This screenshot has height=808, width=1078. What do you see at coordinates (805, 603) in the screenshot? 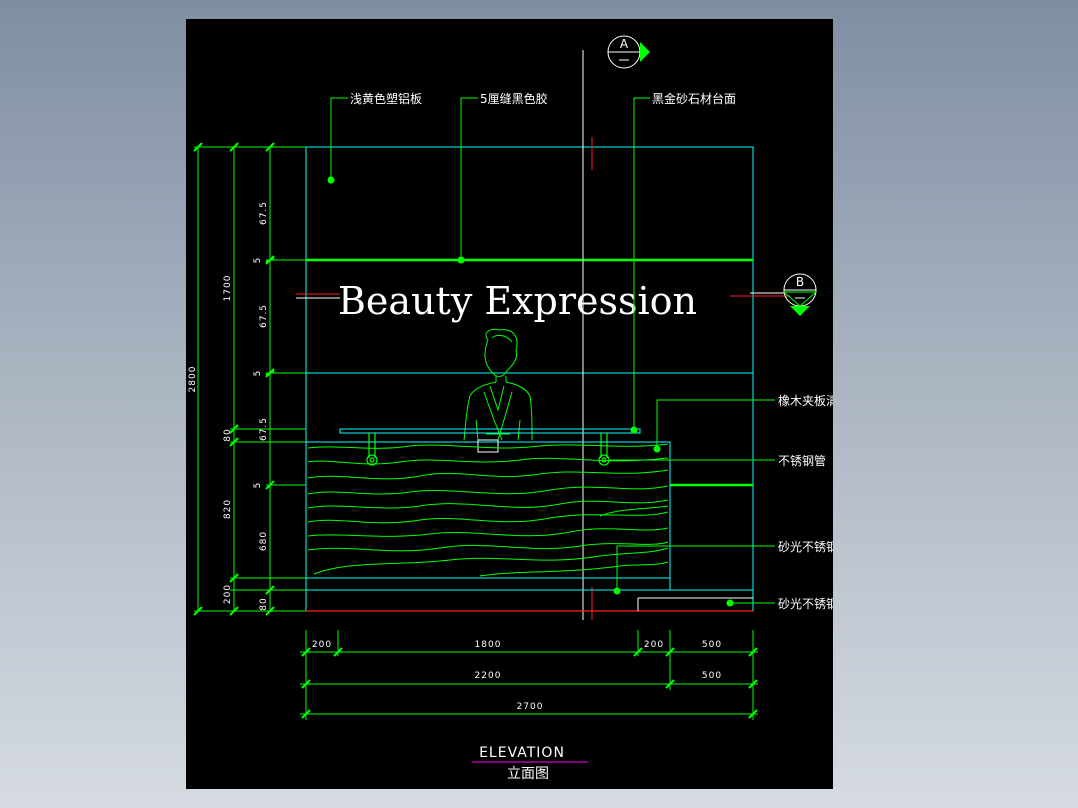
I see `callout-stainless-skirting: 砂光不锈钢踢脚线` at bounding box center [805, 603].